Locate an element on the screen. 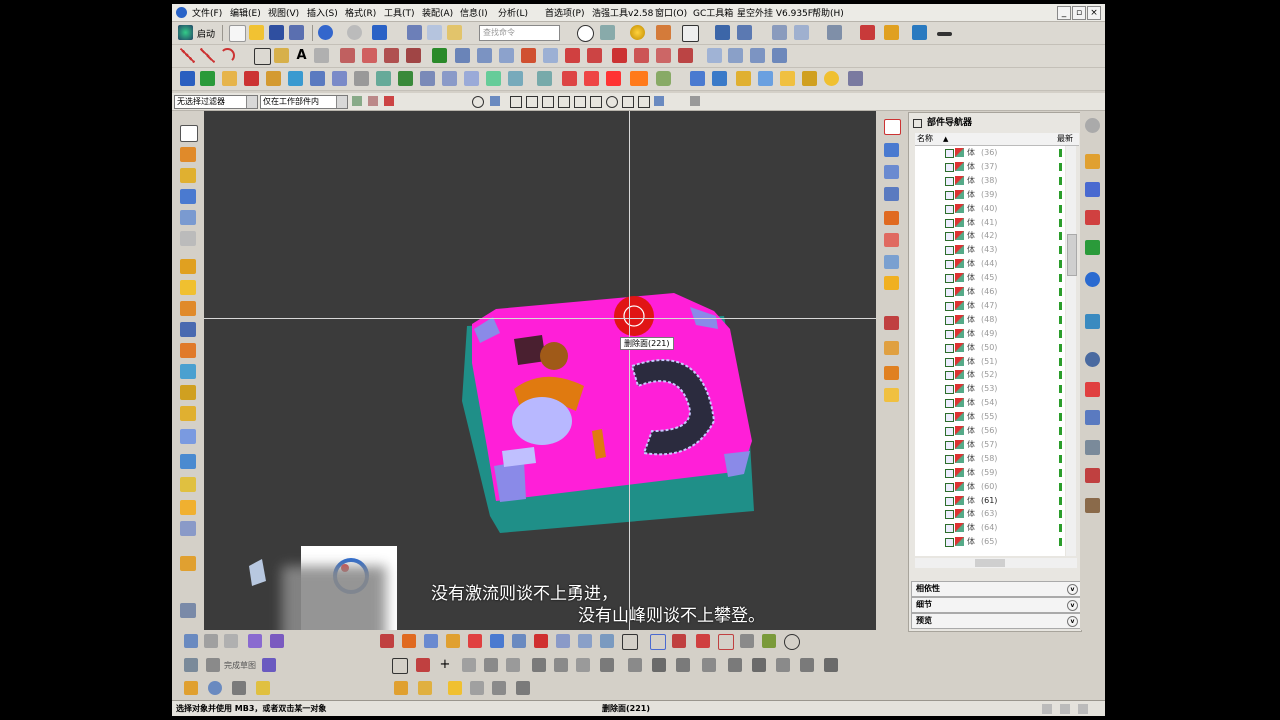 The image size is (1280, 720). start-label: 启动 is located at coordinates (206, 33).